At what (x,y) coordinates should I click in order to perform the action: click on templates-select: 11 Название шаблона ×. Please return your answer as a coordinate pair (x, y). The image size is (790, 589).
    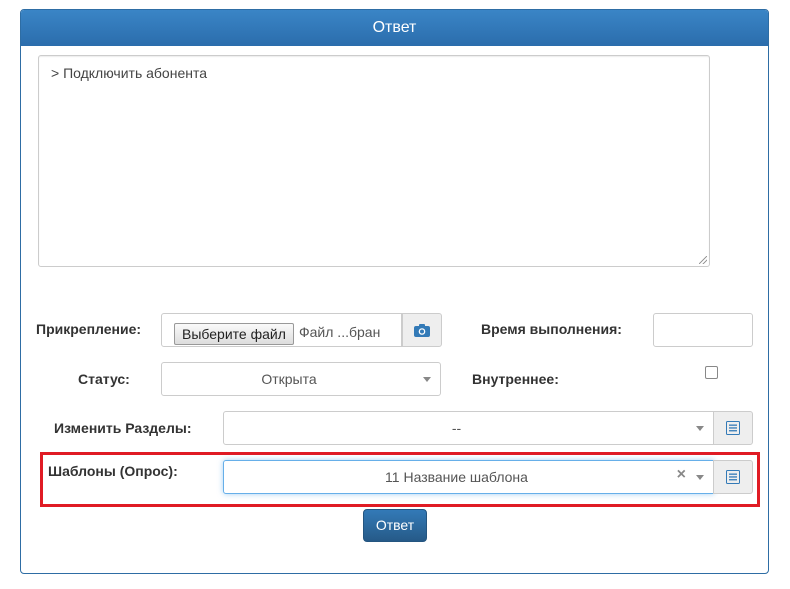
    Looking at the image, I should click on (468, 477).